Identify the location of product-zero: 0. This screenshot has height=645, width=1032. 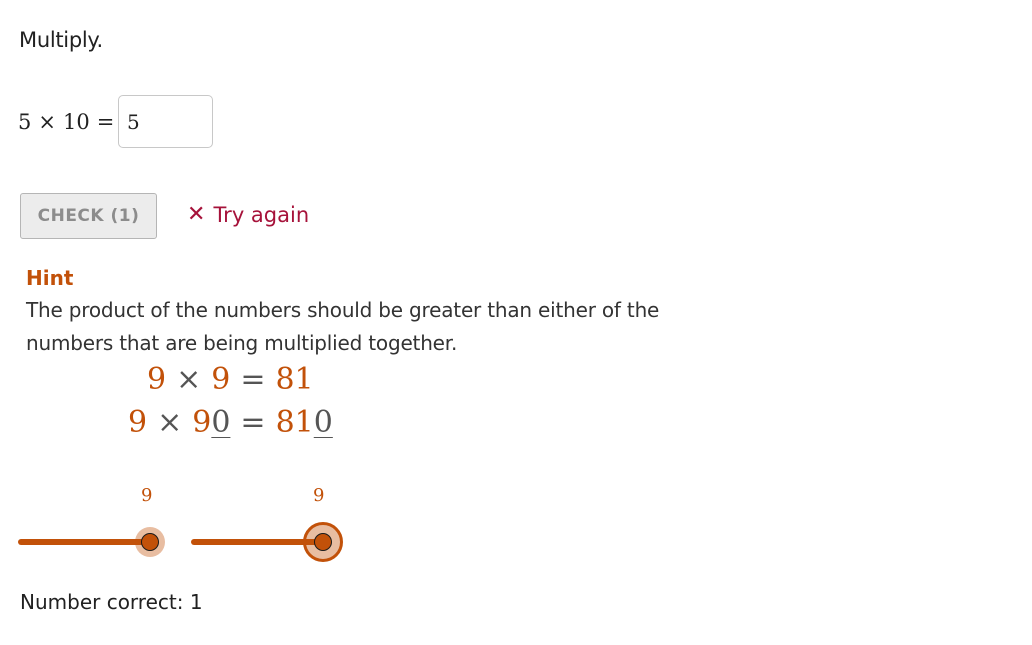
(323, 422).